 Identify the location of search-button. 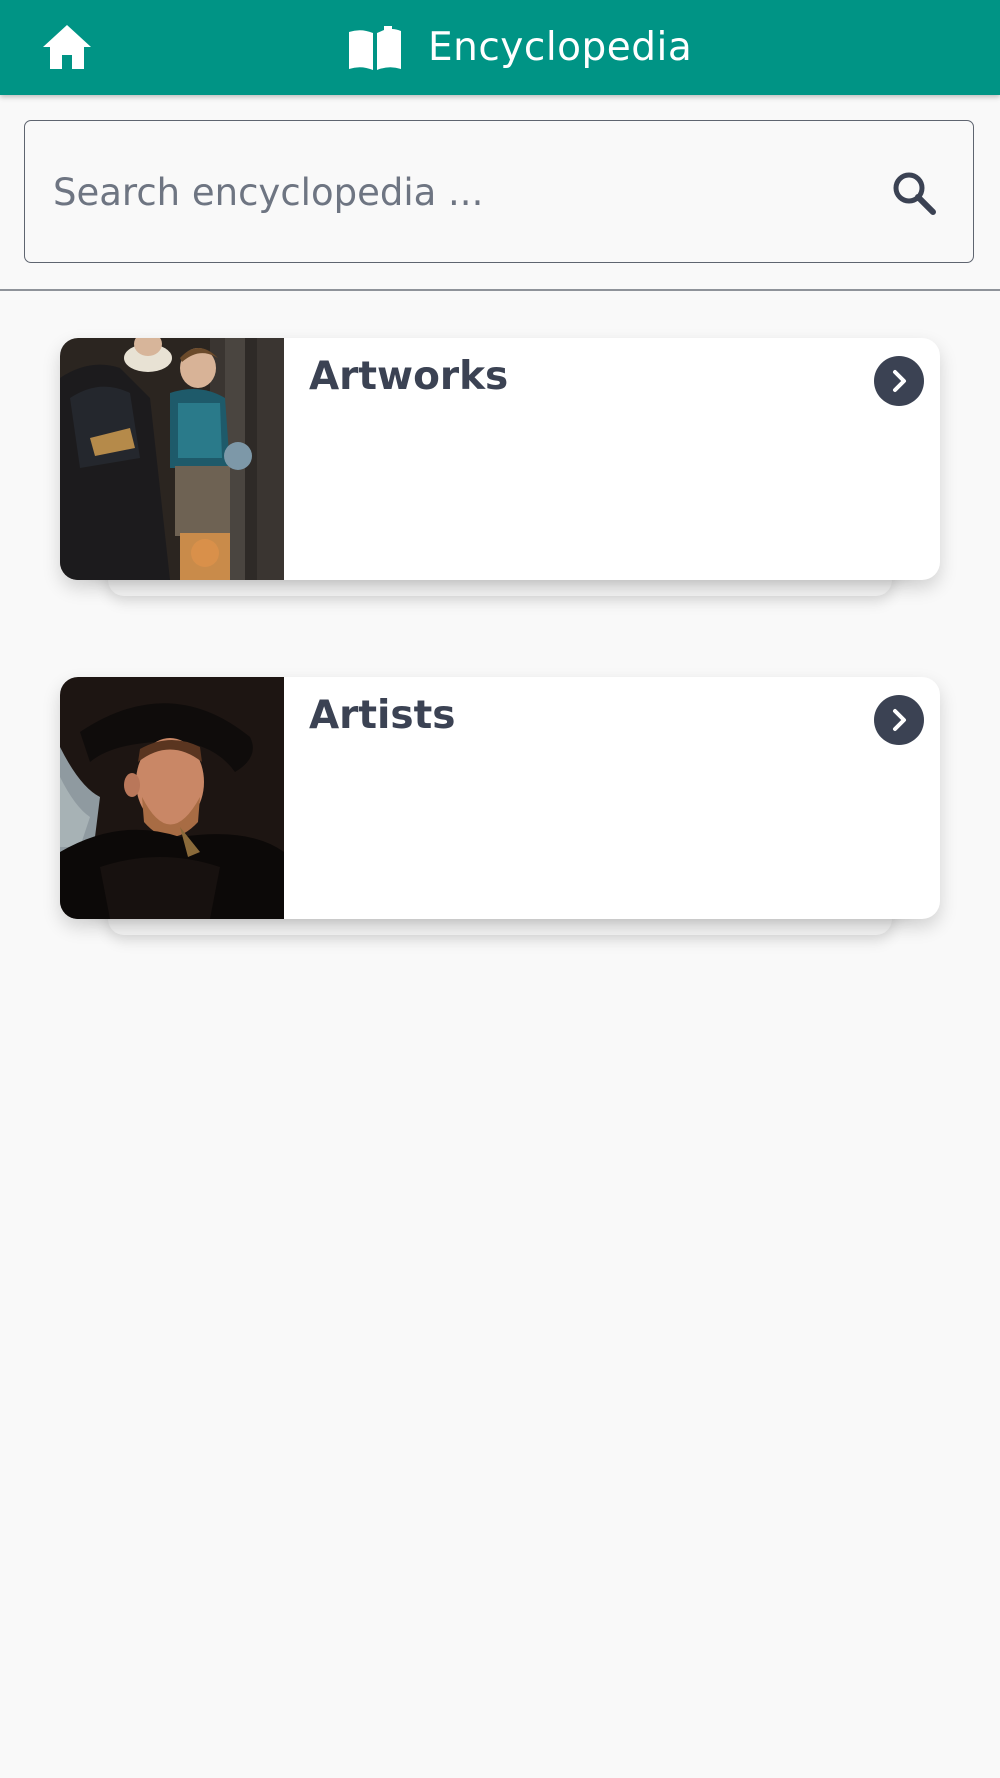
(914, 193).